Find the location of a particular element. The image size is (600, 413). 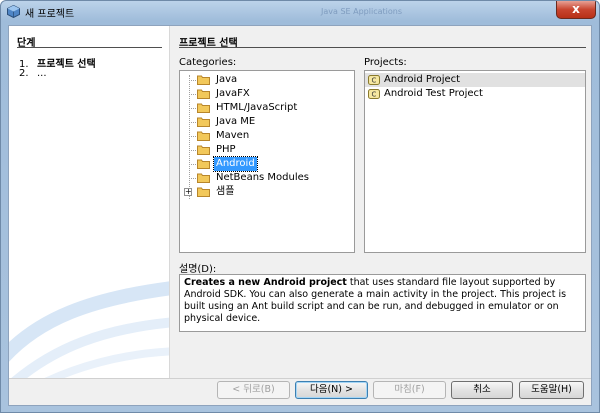

description-bold-text: Creates a new Android project is located at coordinates (265, 282).